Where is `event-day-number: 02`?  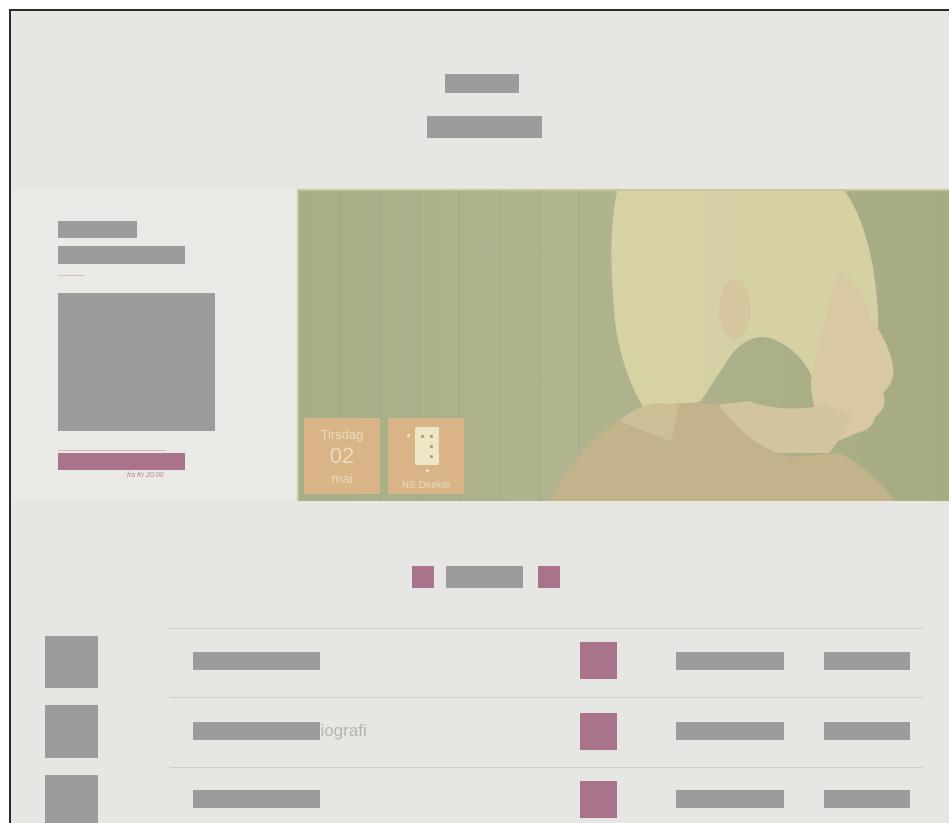
event-day-number: 02 is located at coordinates (342, 455).